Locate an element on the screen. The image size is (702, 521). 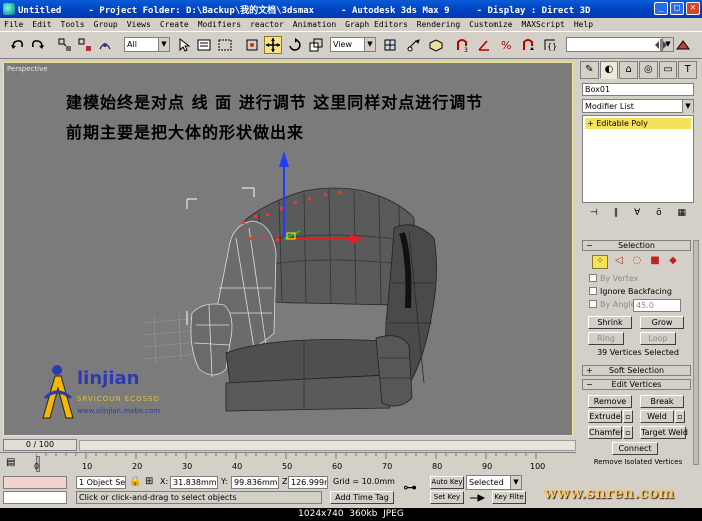
menu-tools: Tools is located at coordinates (73, 24).